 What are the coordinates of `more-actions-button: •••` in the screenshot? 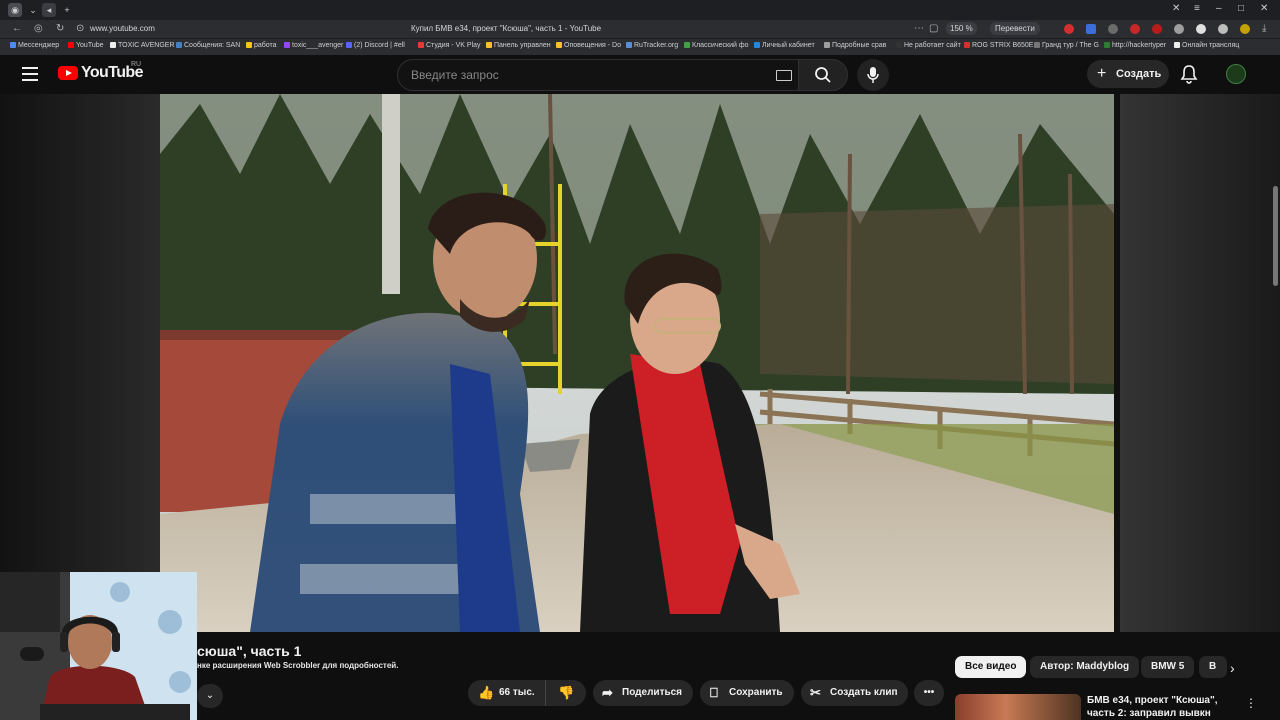 It's located at (929, 693).